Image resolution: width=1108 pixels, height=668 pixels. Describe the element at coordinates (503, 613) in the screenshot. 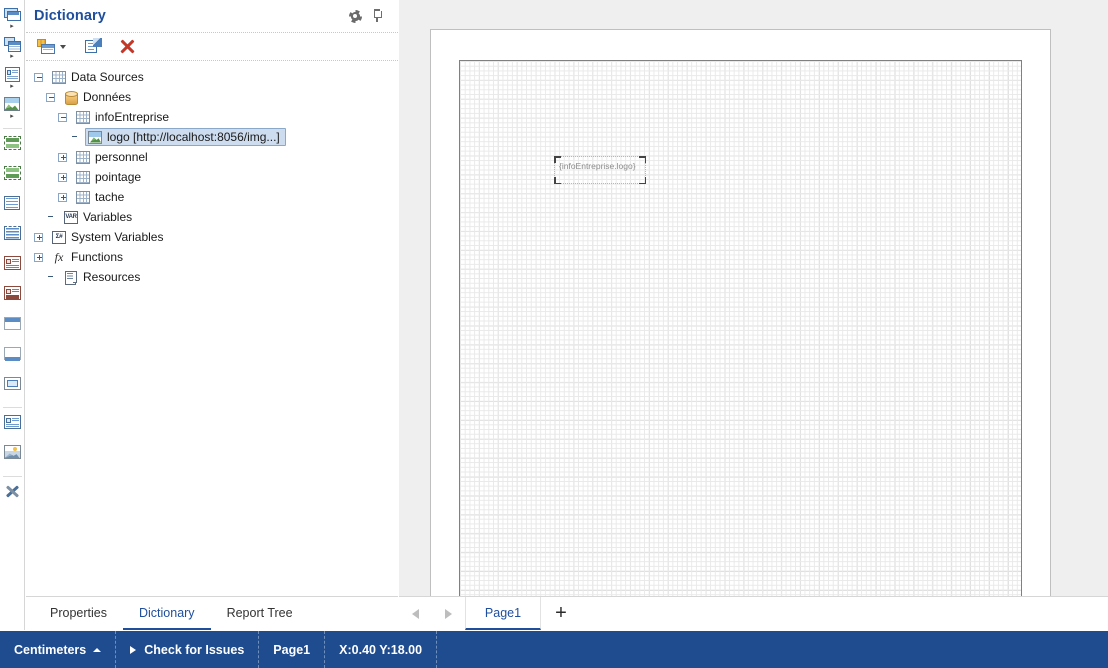

I see `page-tab-page1: Page1` at that location.